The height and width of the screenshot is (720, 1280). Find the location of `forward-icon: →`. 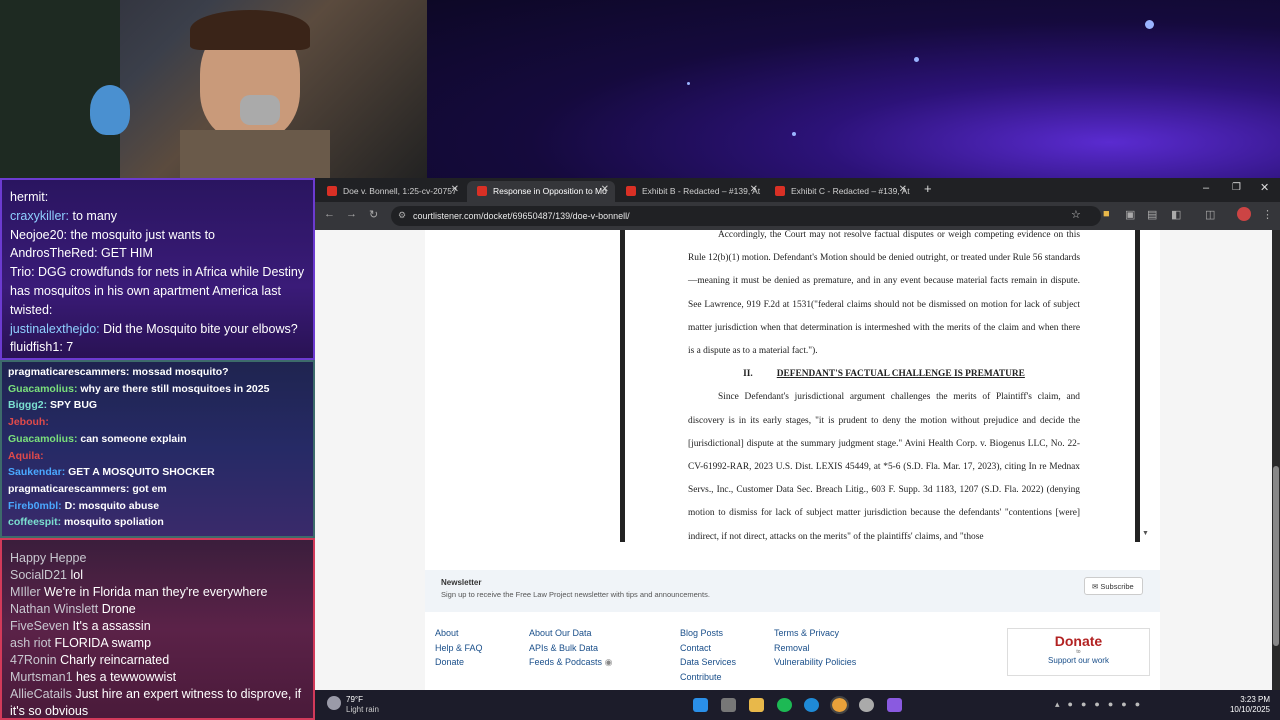

forward-icon: → is located at coordinates (351, 214).